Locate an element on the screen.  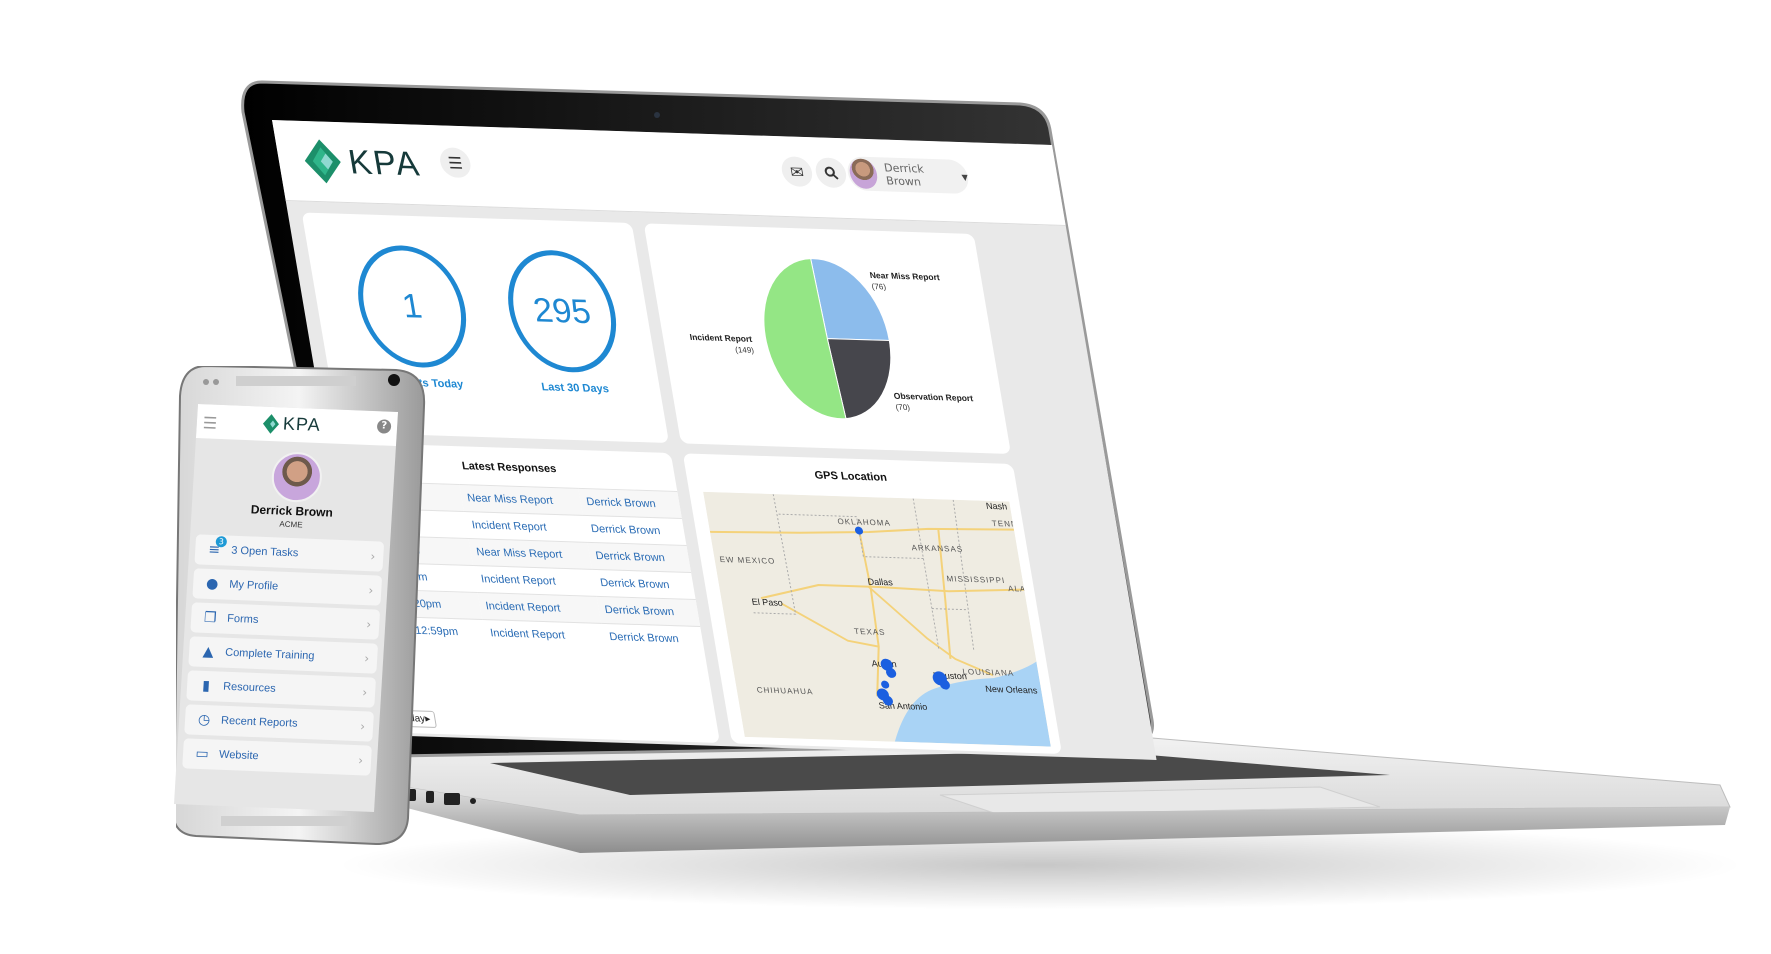
menu-item-label: Recent Reports is located at coordinates (259, 722).